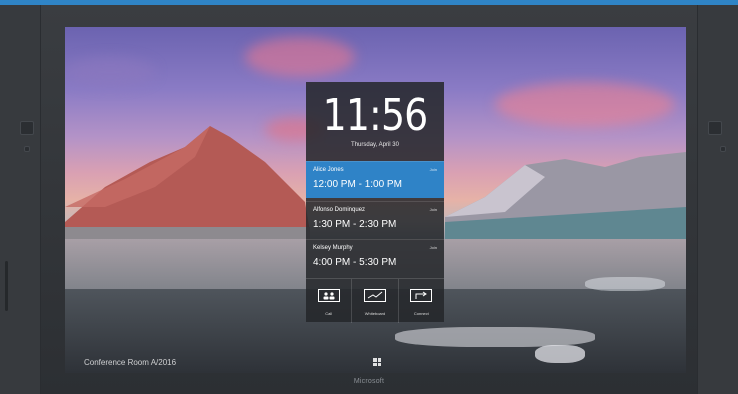  Describe the element at coordinates (328, 170) in the screenshot. I see `meeting-organizer: Alice Jones` at that location.